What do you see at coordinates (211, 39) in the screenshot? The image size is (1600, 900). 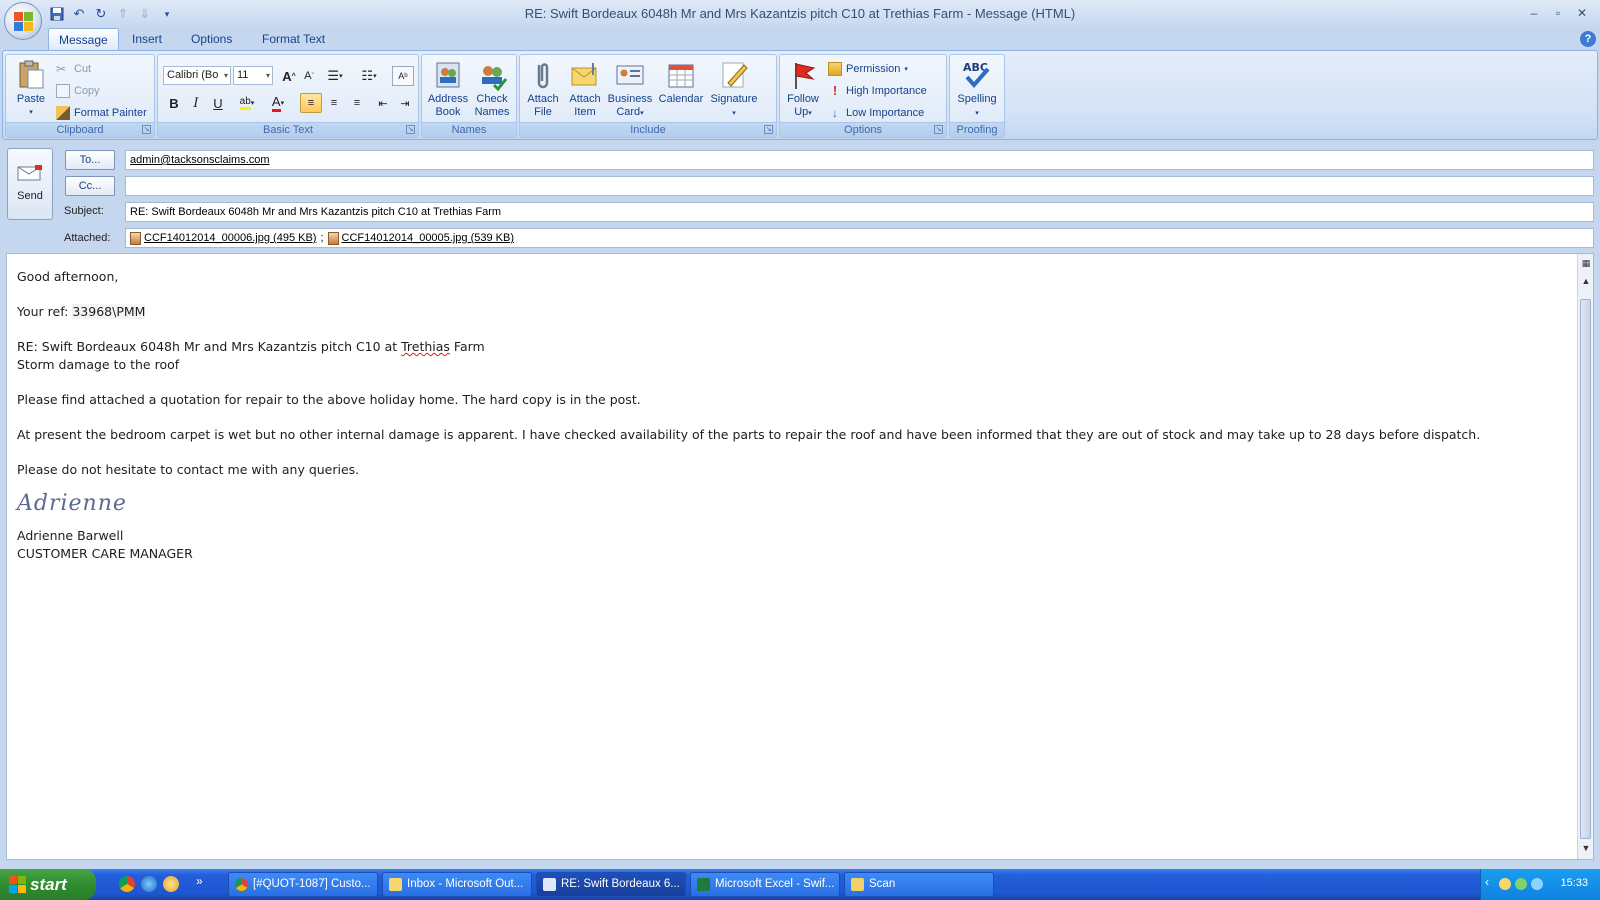 I see `tab-options: Options` at bounding box center [211, 39].